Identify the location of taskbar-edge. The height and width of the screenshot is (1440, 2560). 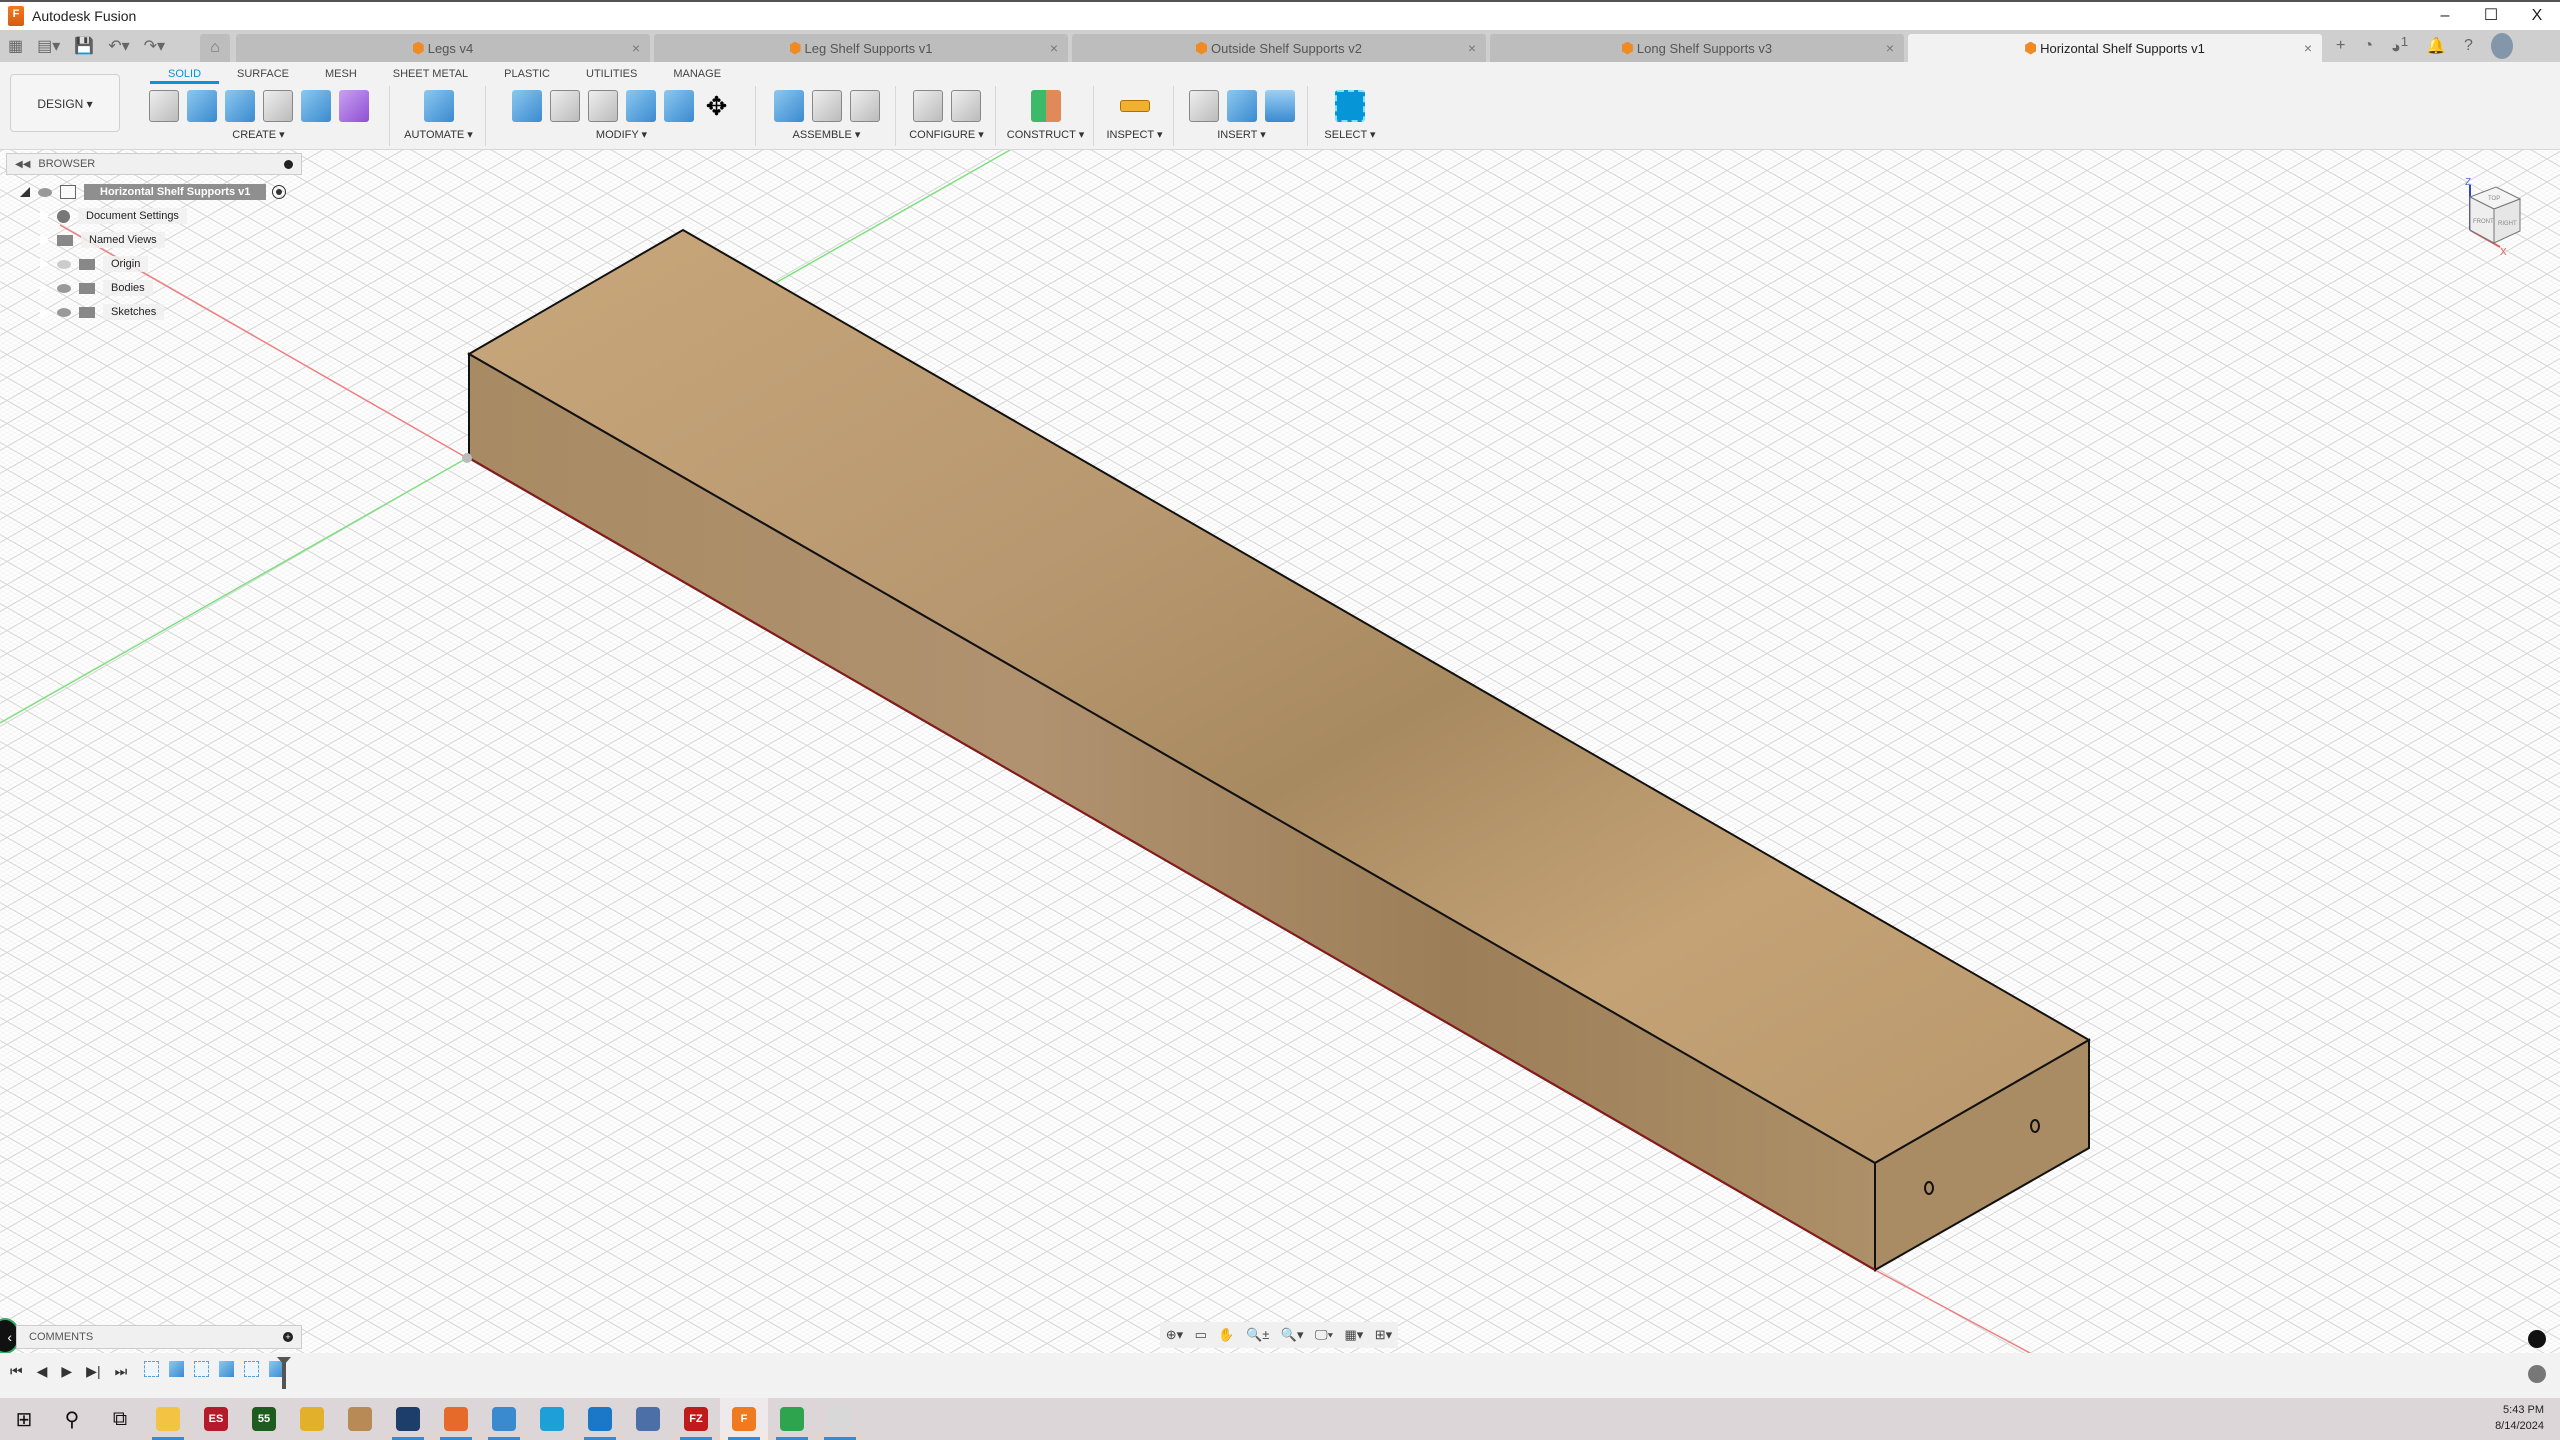
(552, 1419).